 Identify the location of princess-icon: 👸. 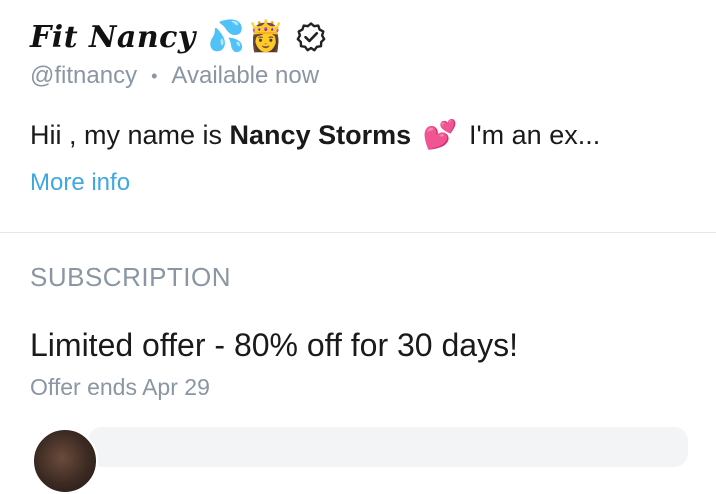
(266, 36).